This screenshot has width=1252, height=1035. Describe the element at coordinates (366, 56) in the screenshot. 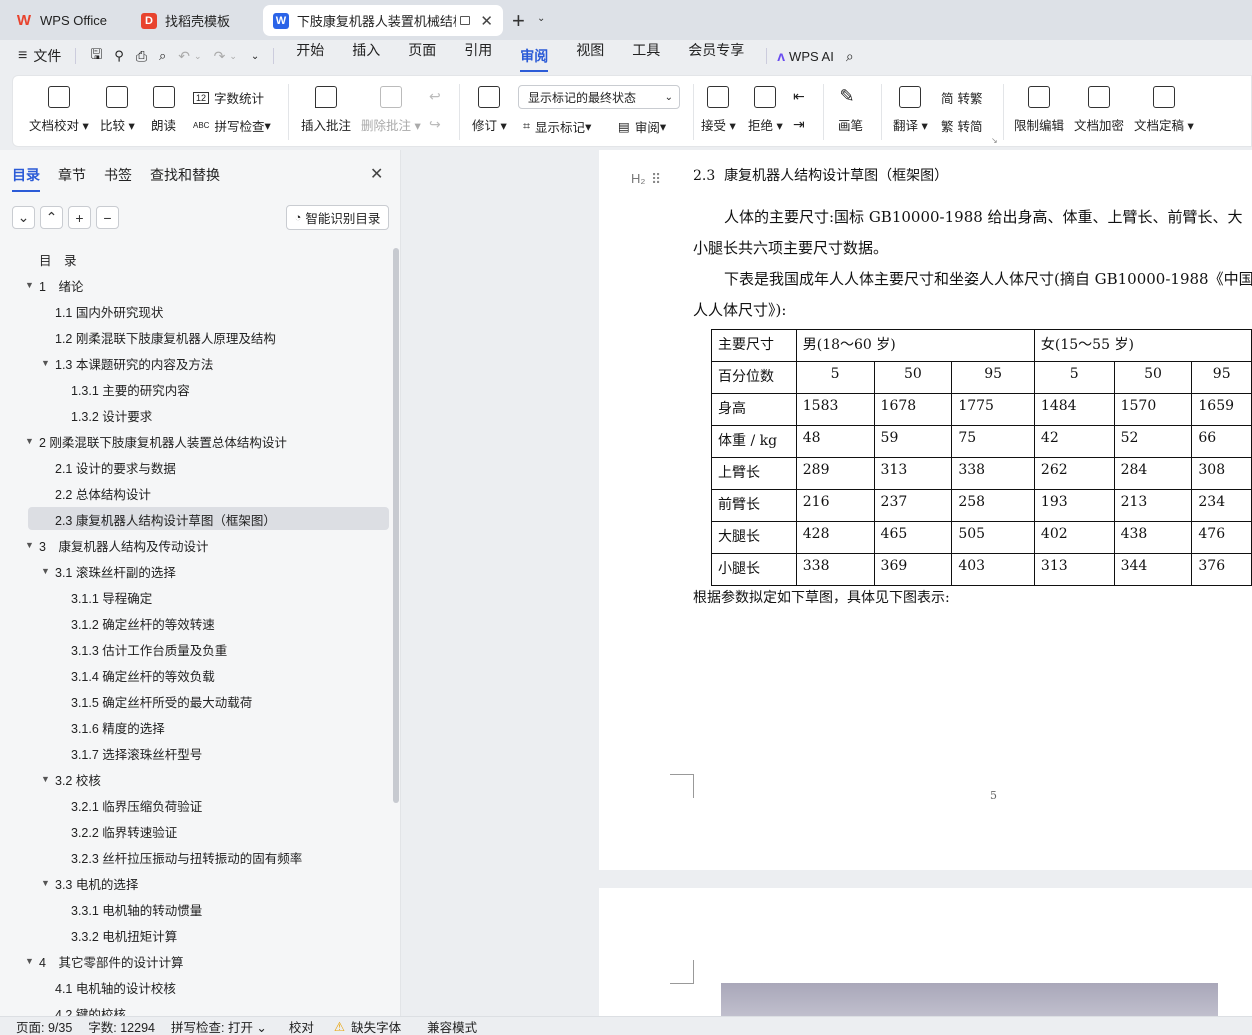

I see `menu-tab-insert: 插入` at that location.